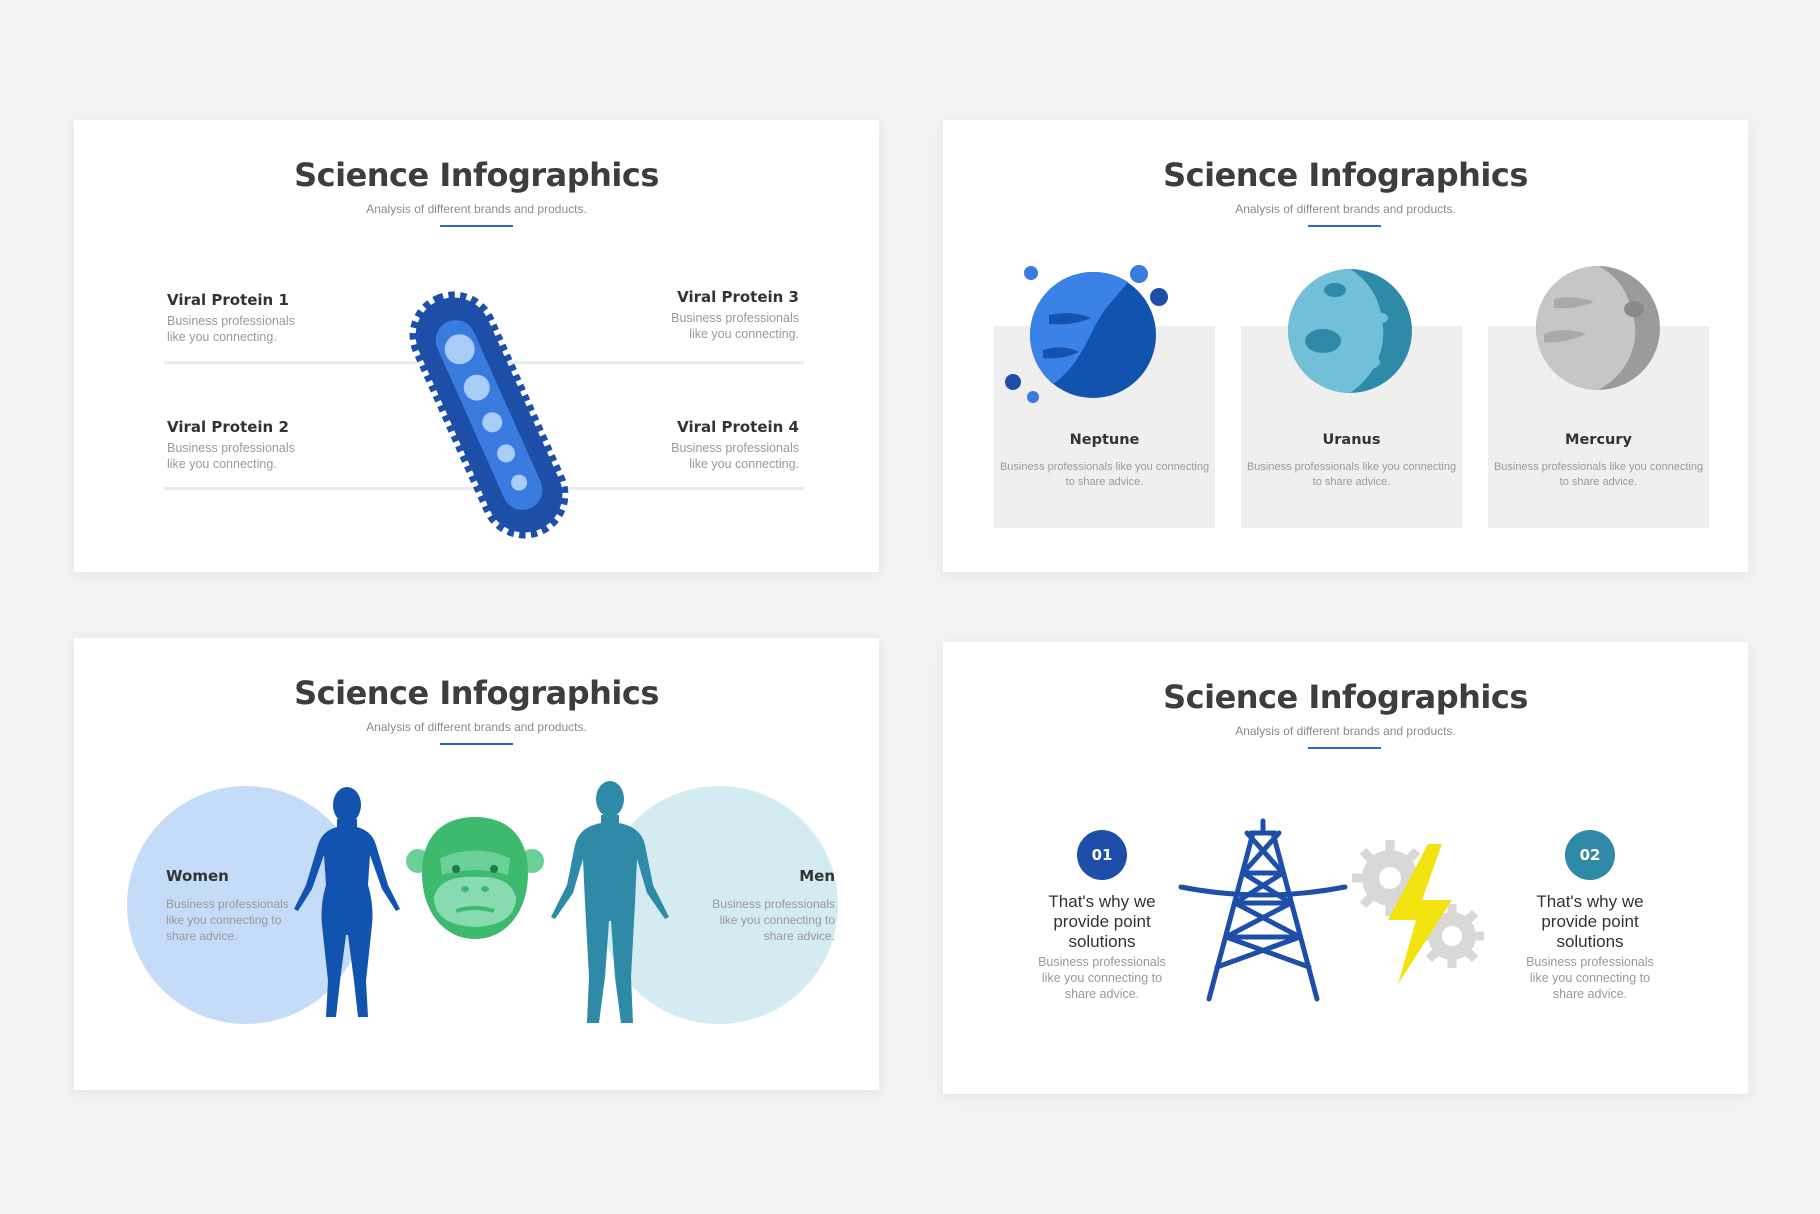 The image size is (1820, 1214). I want to click on lightning-gears-icon, so click(1418, 912).